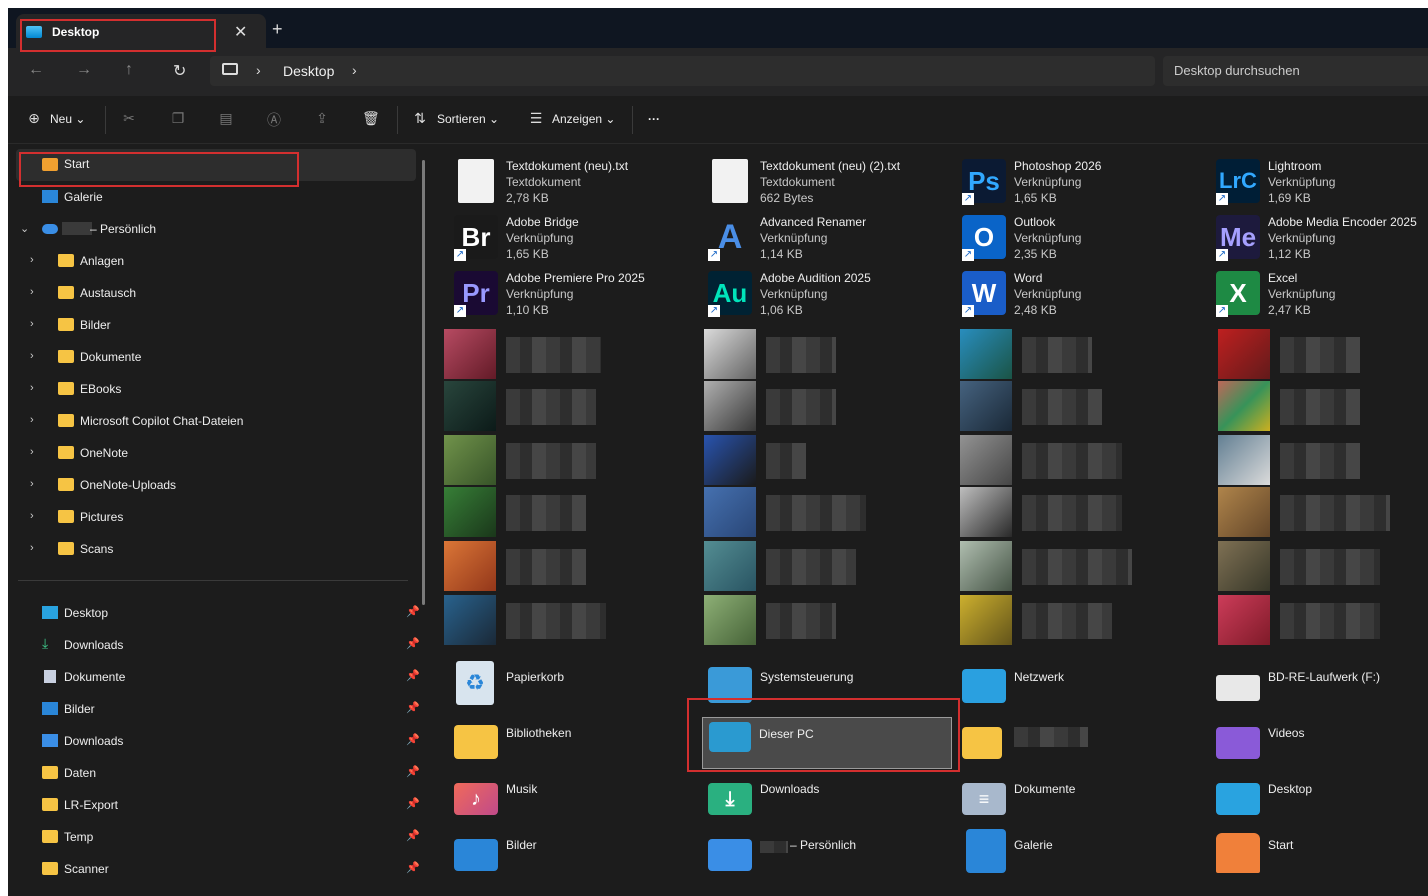 Image resolution: width=1428 pixels, height=896 pixels. I want to click on network-item: Netzwerk, so click(1067, 684).